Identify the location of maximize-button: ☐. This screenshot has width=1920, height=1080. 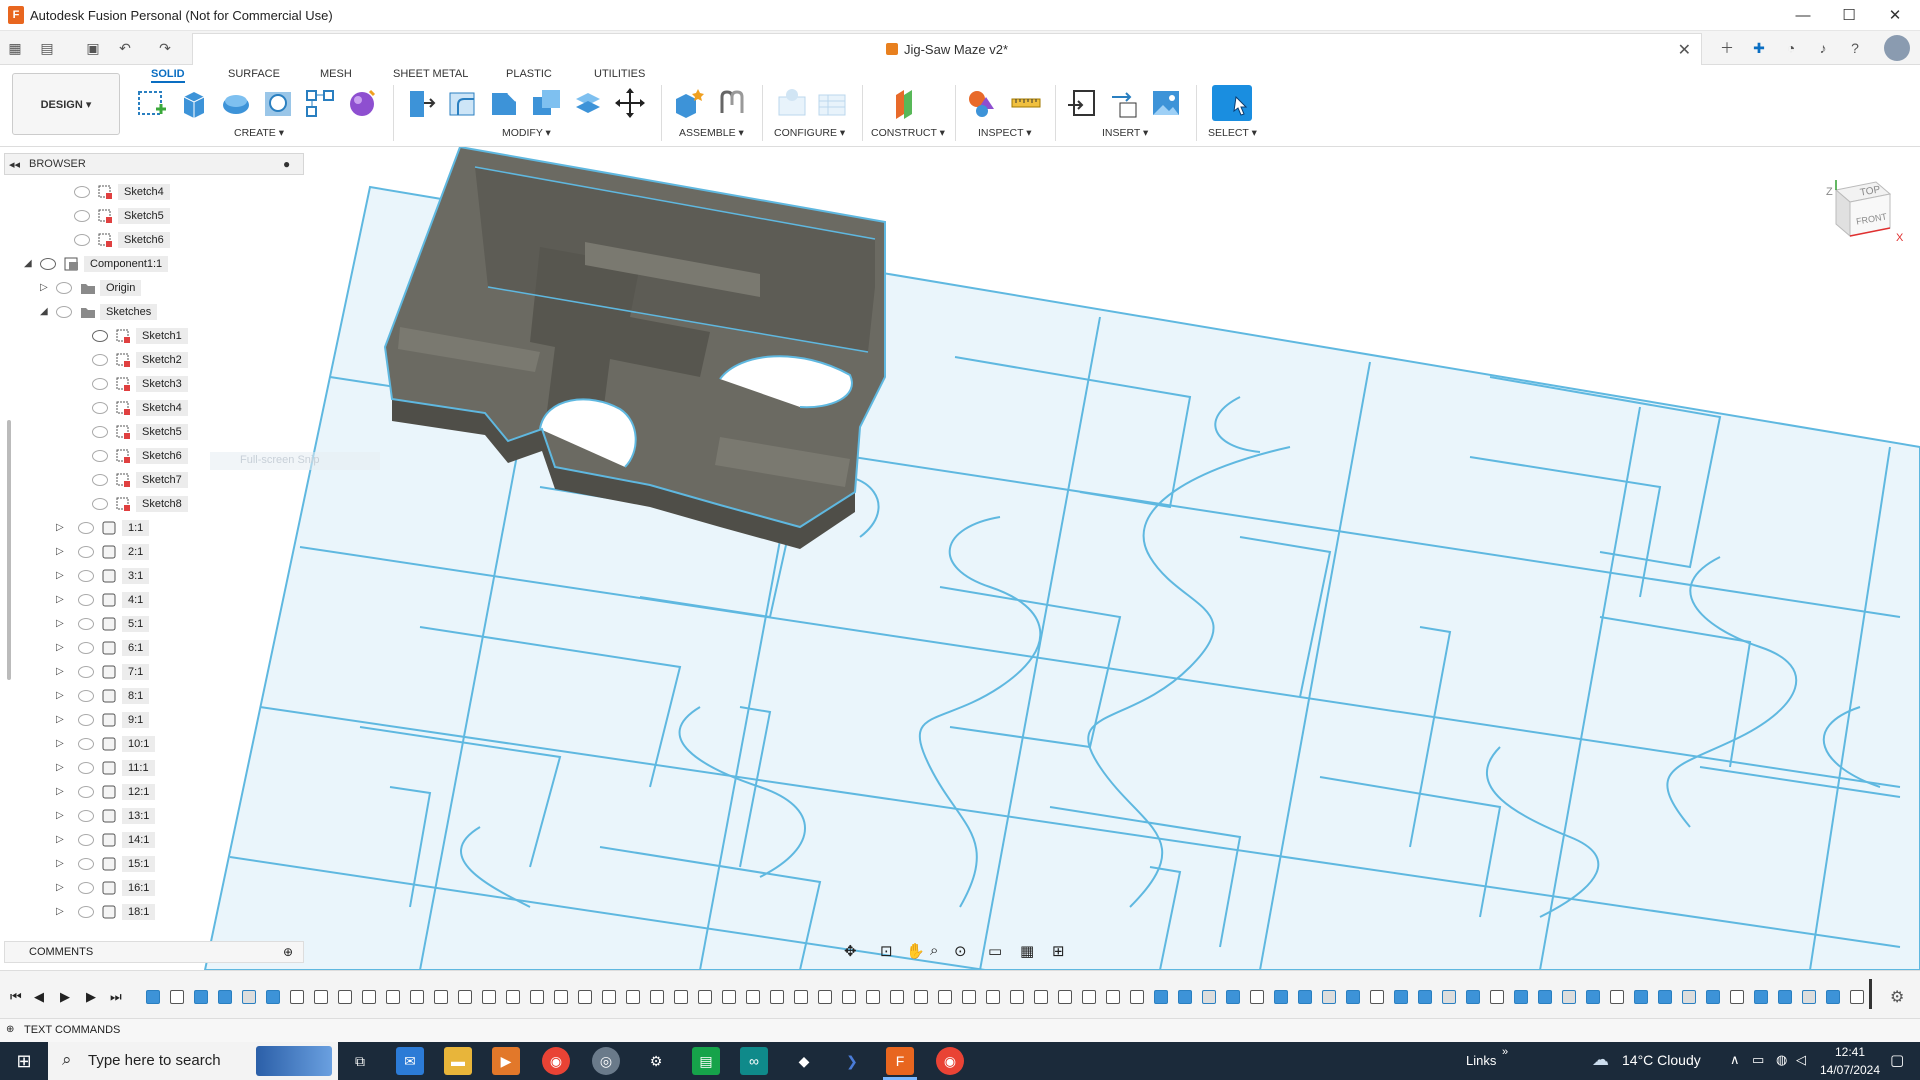
(1849, 15).